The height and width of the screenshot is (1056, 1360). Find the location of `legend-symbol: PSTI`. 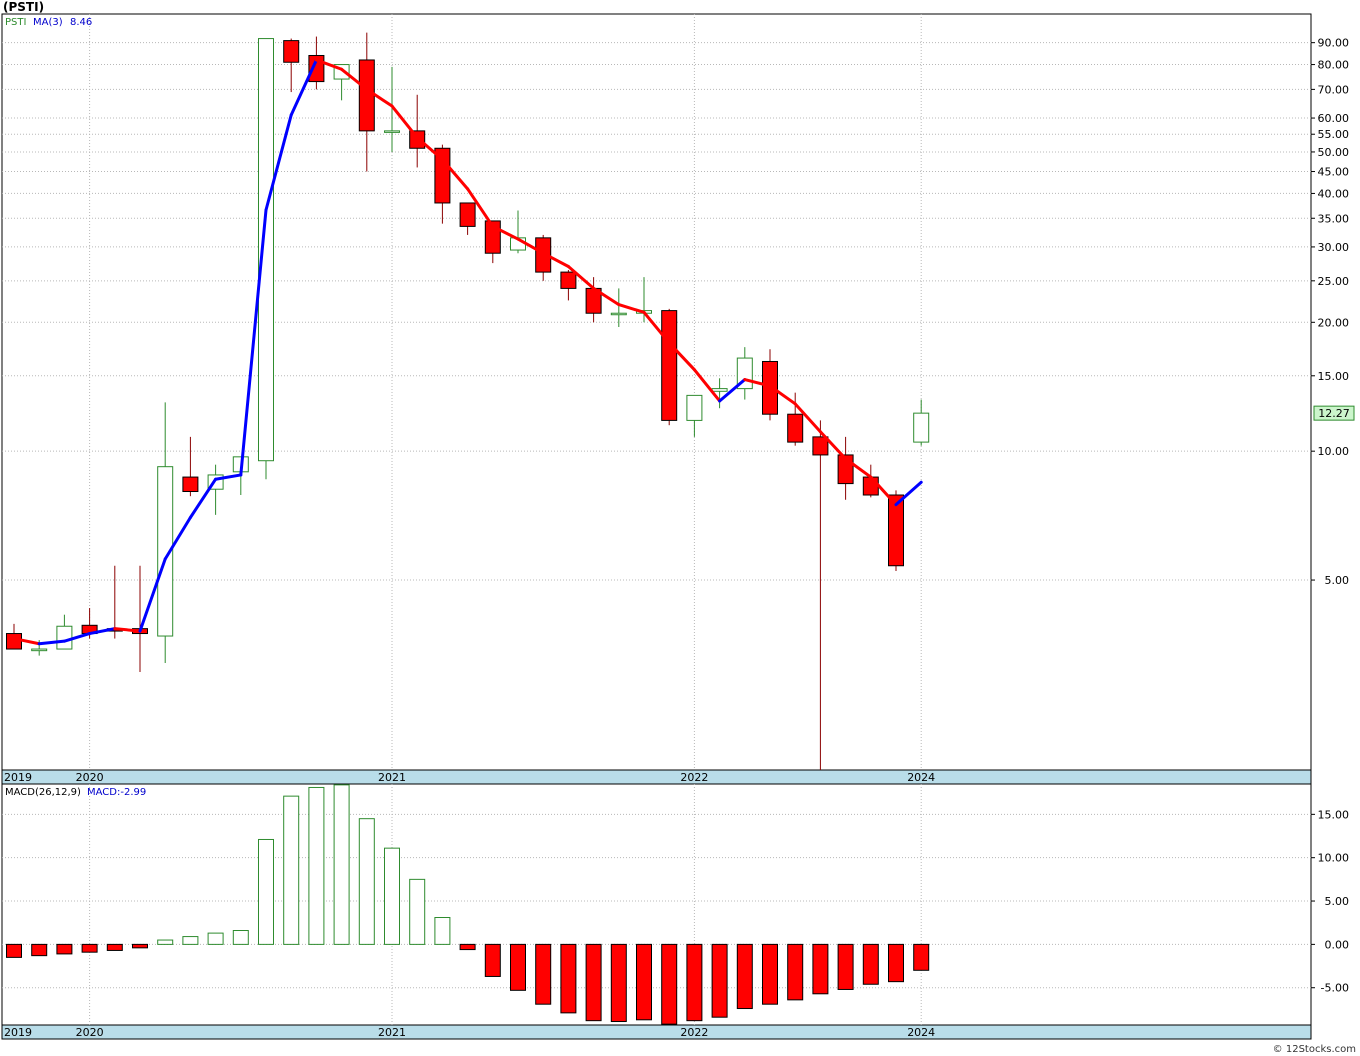

legend-symbol: PSTI is located at coordinates (15, 22).